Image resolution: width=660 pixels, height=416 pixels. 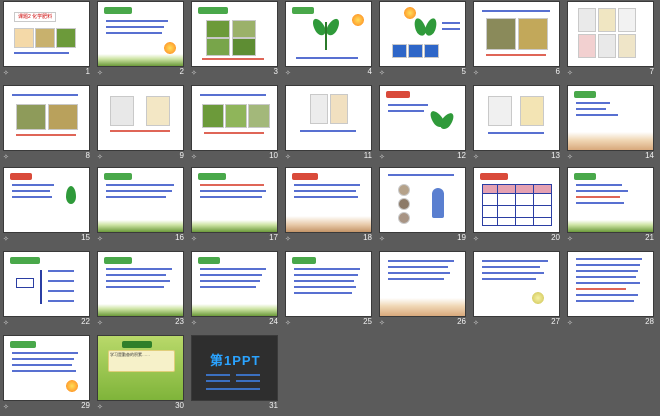 I want to click on slide-1-preview: 课题2 化学肥料, so click(x=46, y=34).